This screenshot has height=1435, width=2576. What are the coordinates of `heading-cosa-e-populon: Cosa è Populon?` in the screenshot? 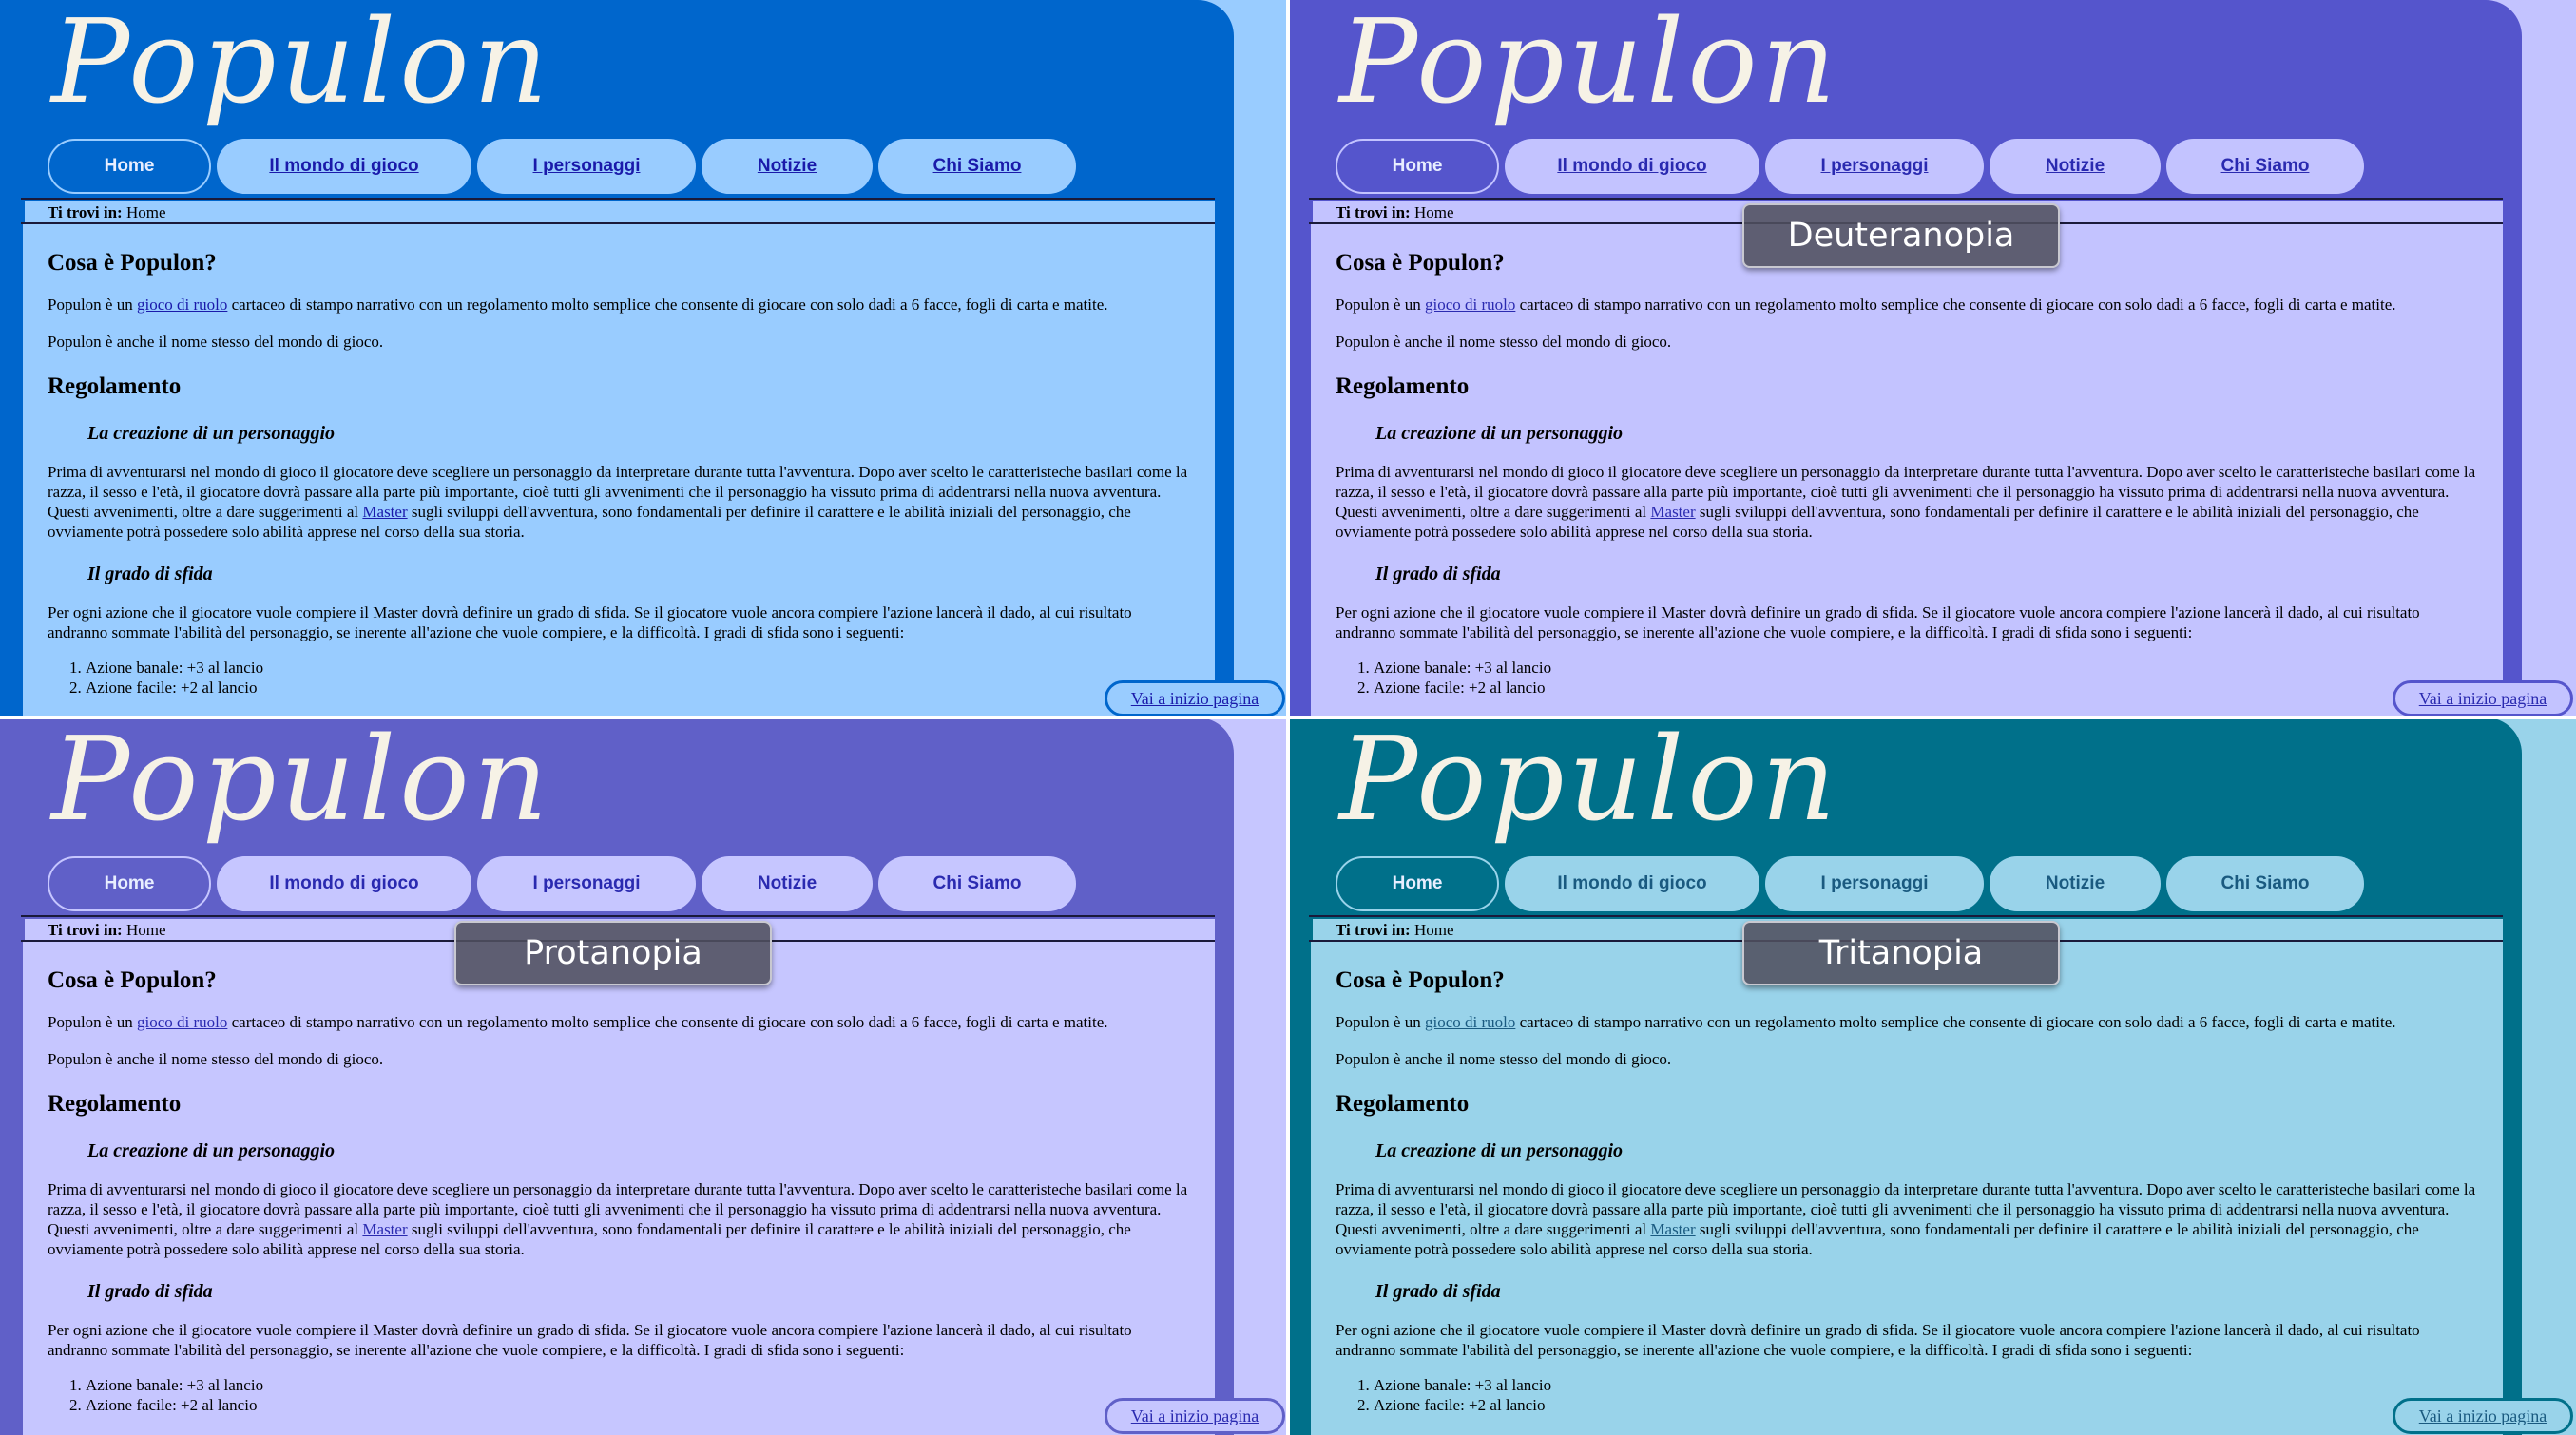 It's located at (132, 263).